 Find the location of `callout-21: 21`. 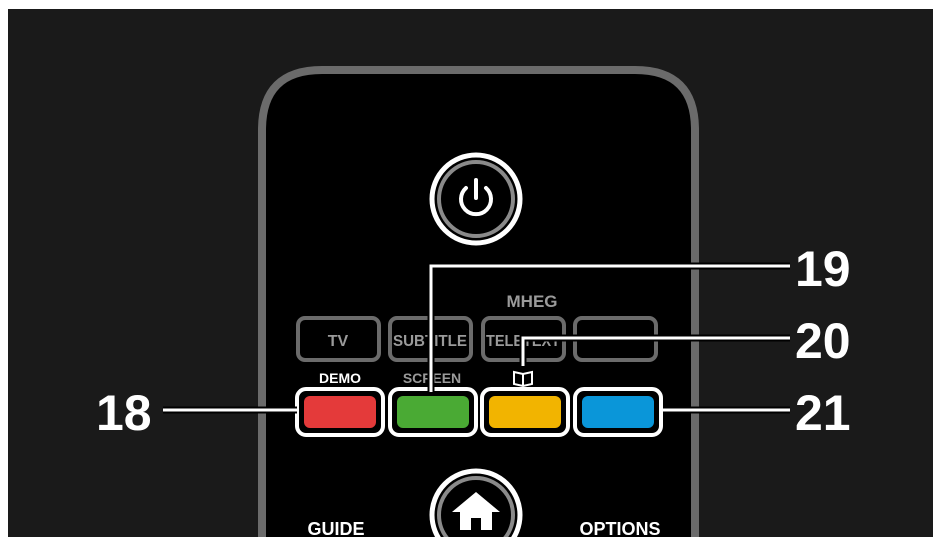

callout-21: 21 is located at coordinates (823, 413).